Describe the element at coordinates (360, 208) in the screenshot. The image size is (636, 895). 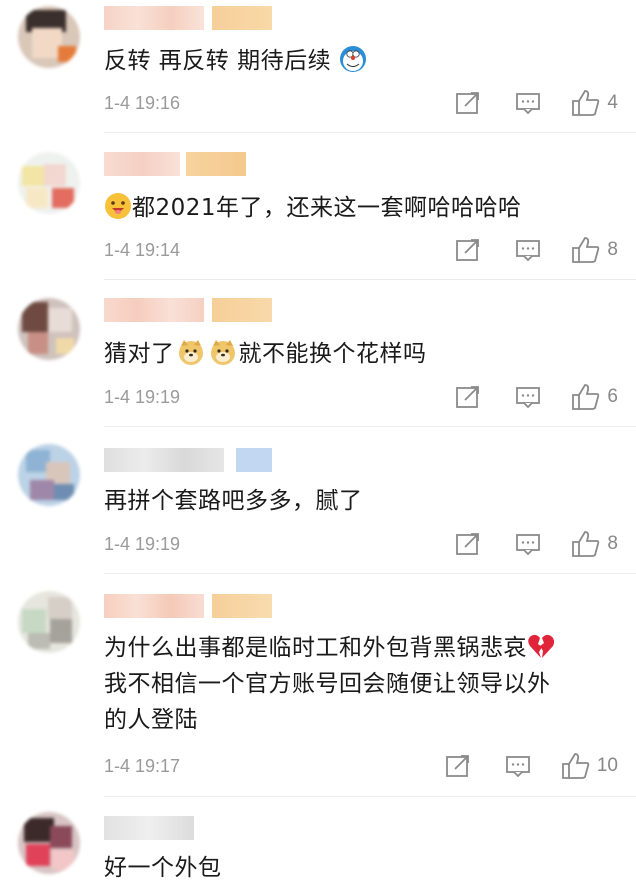
I see `comment-text: 都2021年了，还来这一套啊哈哈哈哈` at that location.